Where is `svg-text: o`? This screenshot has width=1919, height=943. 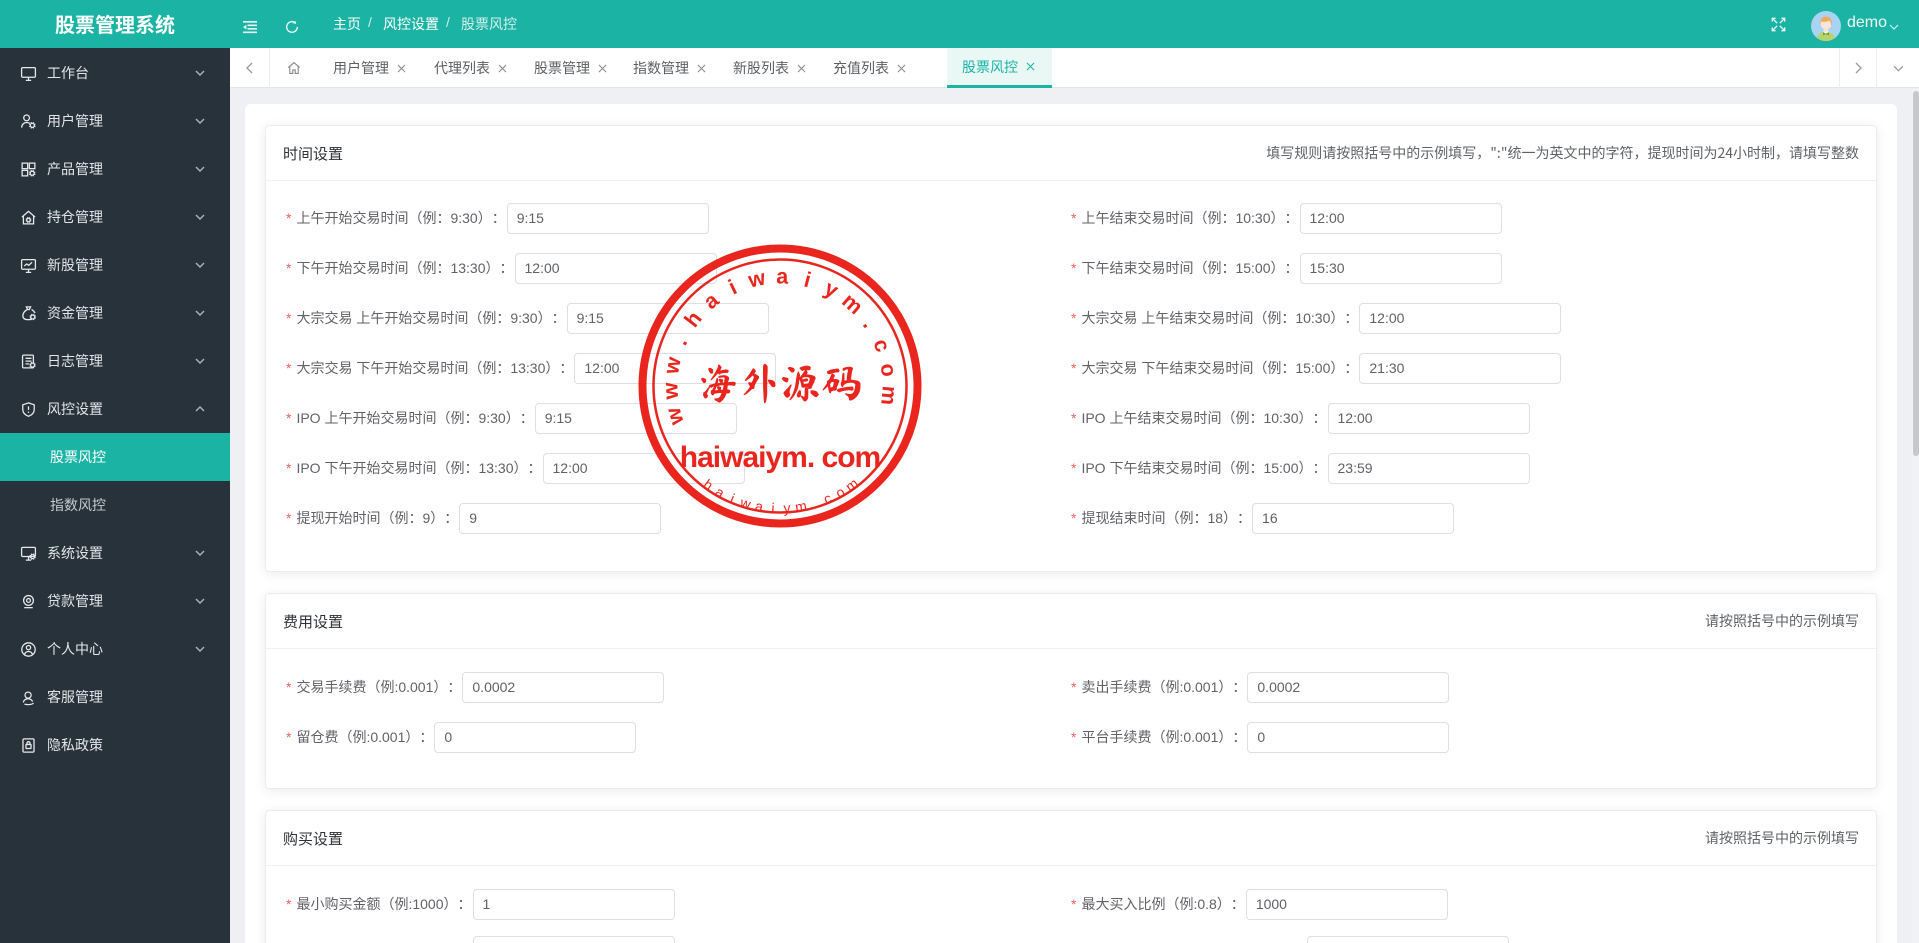 svg-text: o is located at coordinates (888, 370).